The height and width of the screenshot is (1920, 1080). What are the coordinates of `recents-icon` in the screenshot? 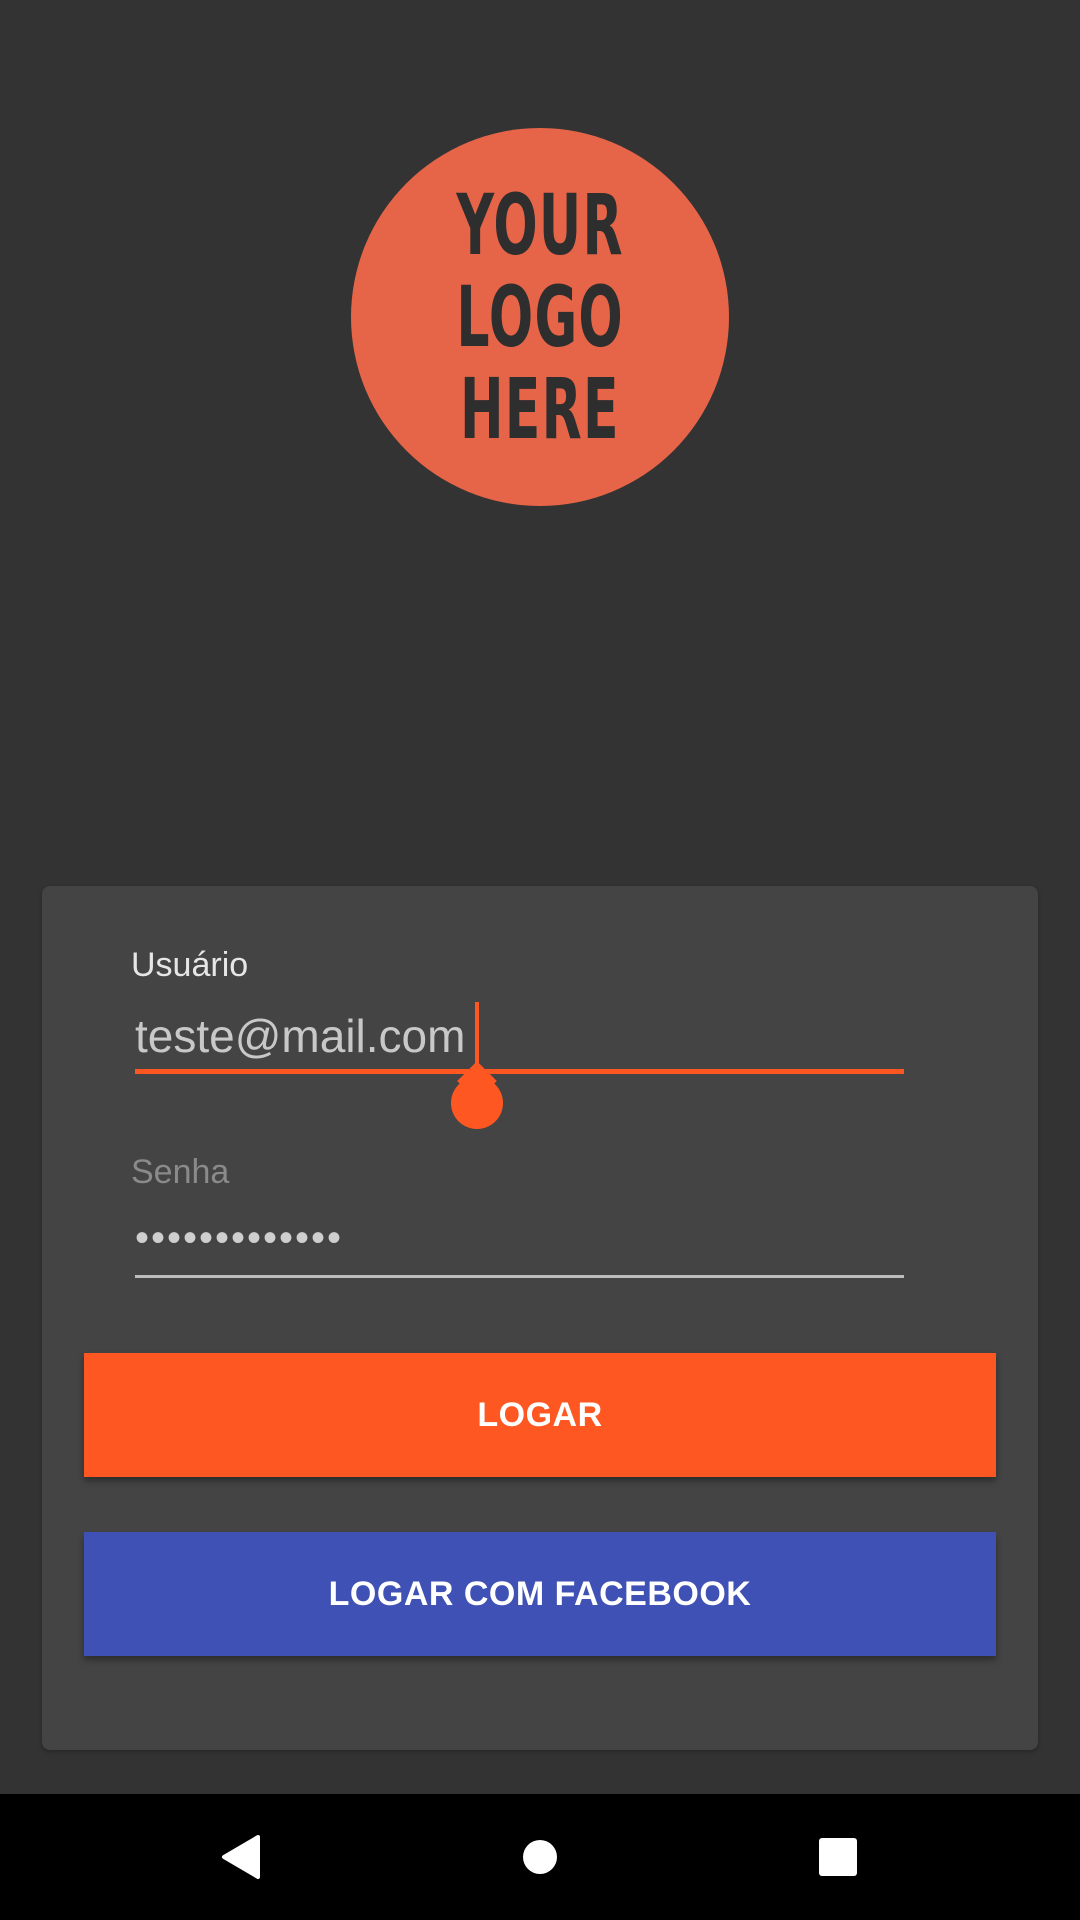 It's located at (838, 1857).